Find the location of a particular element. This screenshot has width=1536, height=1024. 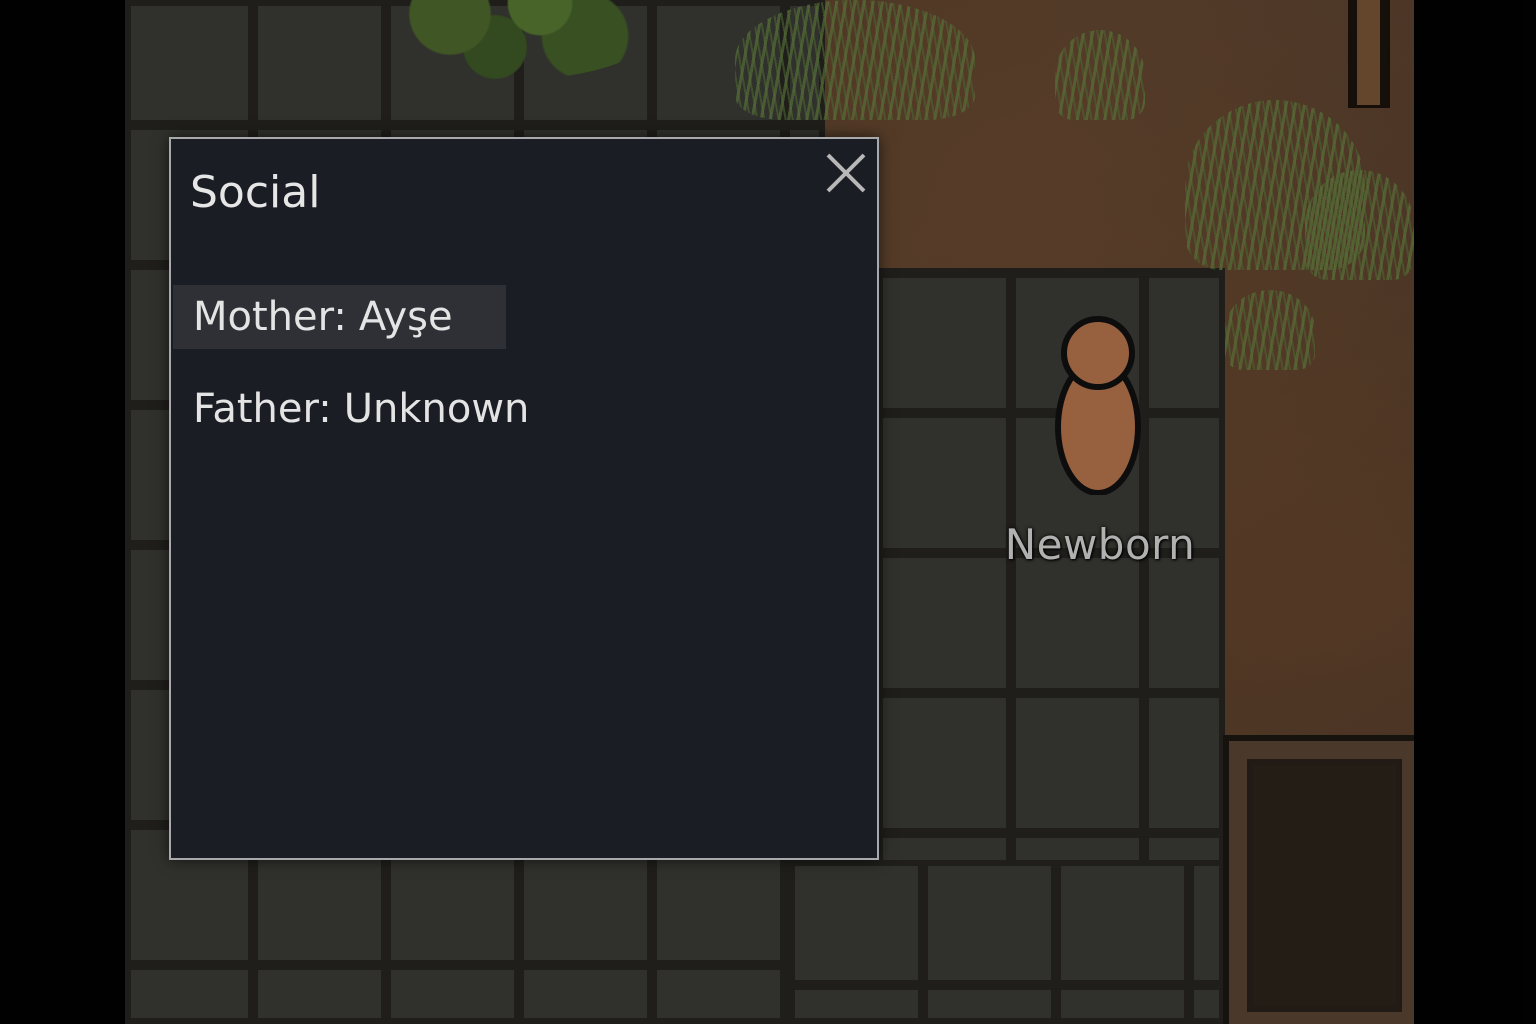

pawn-icon is located at coordinates (1098, 406).